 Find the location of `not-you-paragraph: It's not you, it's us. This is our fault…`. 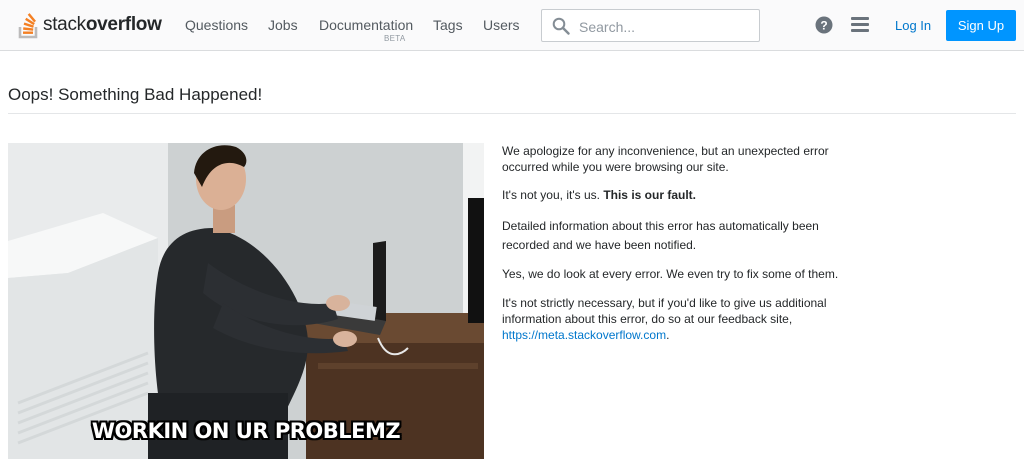

not-you-paragraph: It's not you, it's us. This is our fault… is located at coordinates (682, 195).